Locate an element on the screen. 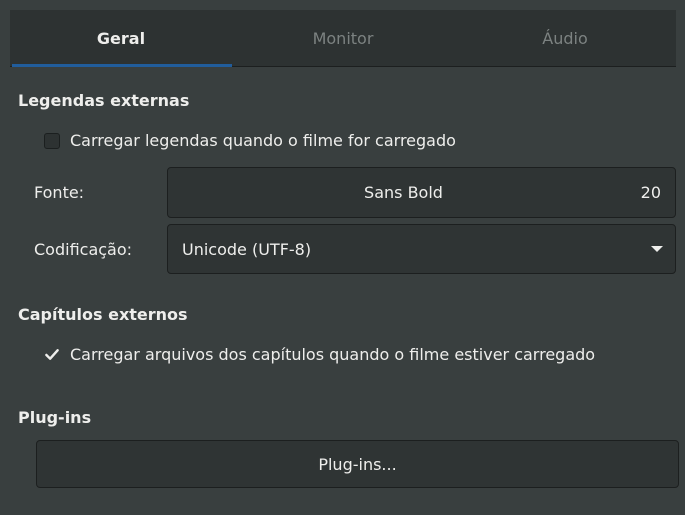 Image resolution: width=685 pixels, height=515 pixels. font-chooser-button: Sans Bold 20 is located at coordinates (421, 192).